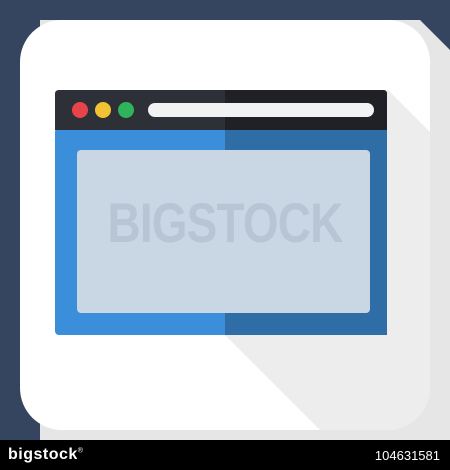 This screenshot has width=450, height=470. I want to click on footer-logo: bigstock®, so click(45, 455).